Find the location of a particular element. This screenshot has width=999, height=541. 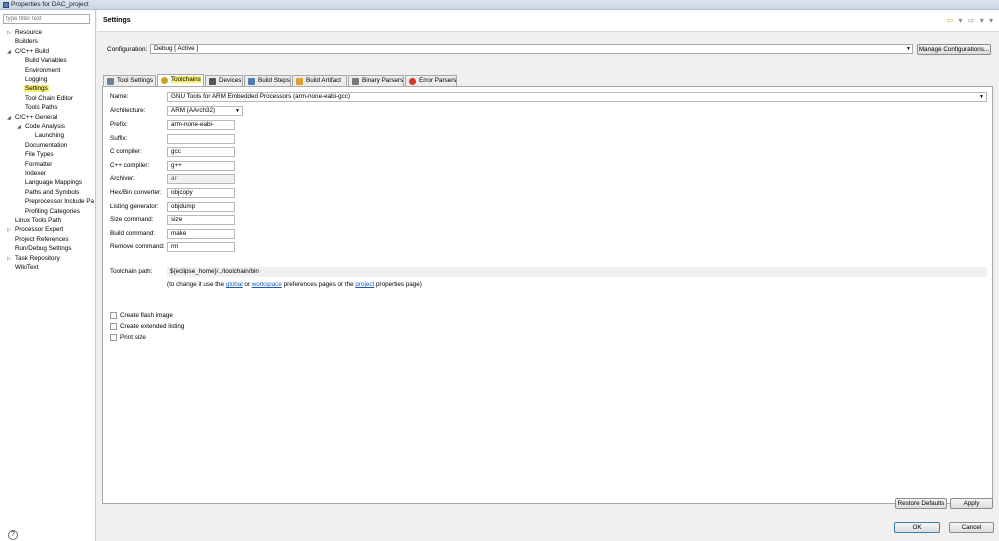

tree-item: Settings is located at coordinates (33, 88).